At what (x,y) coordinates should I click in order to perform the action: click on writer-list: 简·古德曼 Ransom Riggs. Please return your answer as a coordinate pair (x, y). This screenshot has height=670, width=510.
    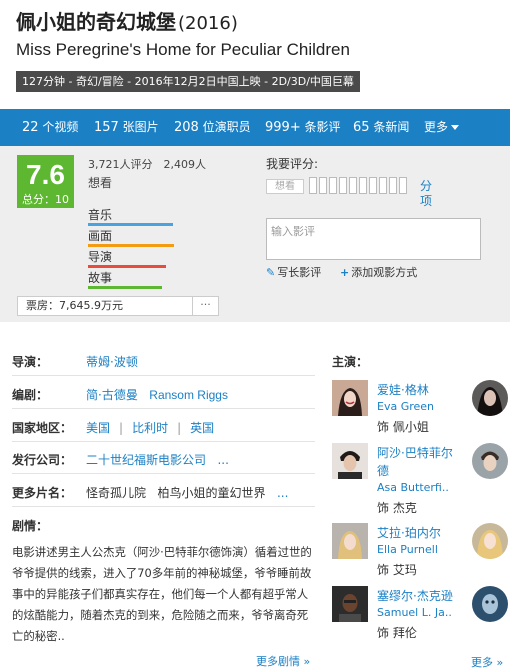
    Looking at the image, I should click on (157, 394).